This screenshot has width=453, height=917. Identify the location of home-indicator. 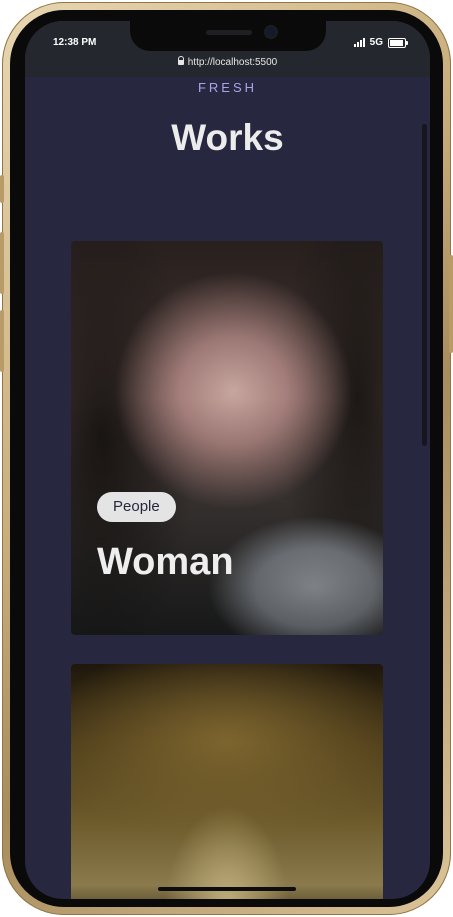
(227, 889).